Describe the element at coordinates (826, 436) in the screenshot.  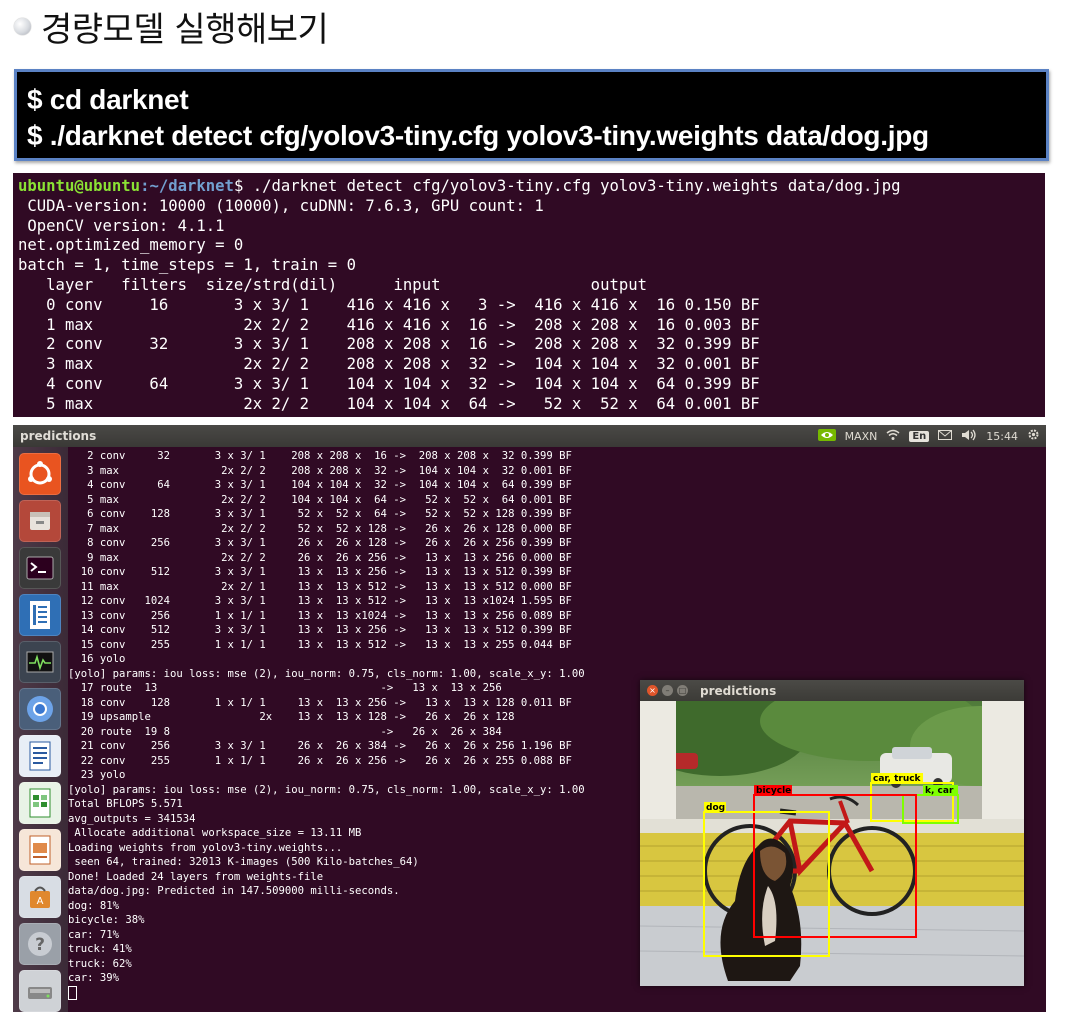
I see `nvidia-icon` at that location.